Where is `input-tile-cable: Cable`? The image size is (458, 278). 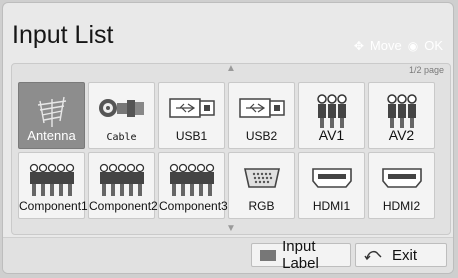 input-tile-cable: Cable is located at coordinates (121, 115).